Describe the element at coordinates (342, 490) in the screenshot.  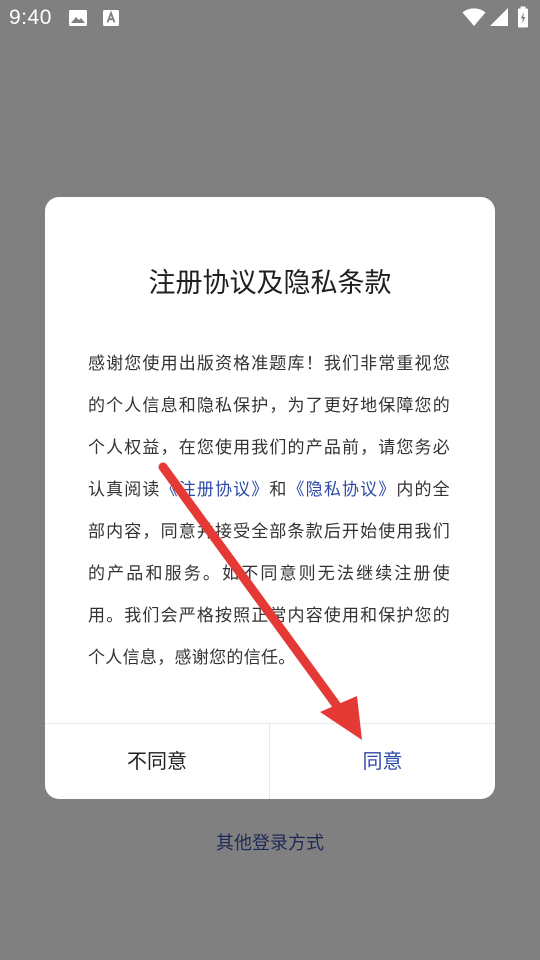
I see `privacy-agreement-link: 《隐私协议》` at that location.